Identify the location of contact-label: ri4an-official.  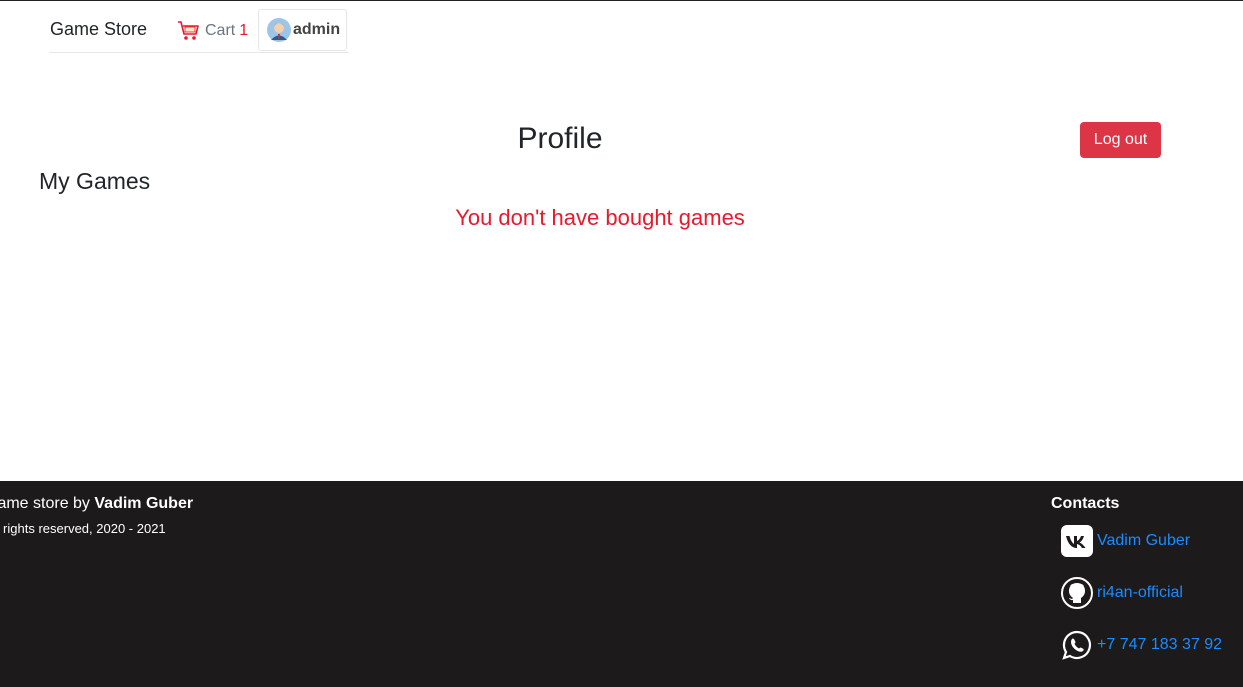
(1140, 592).